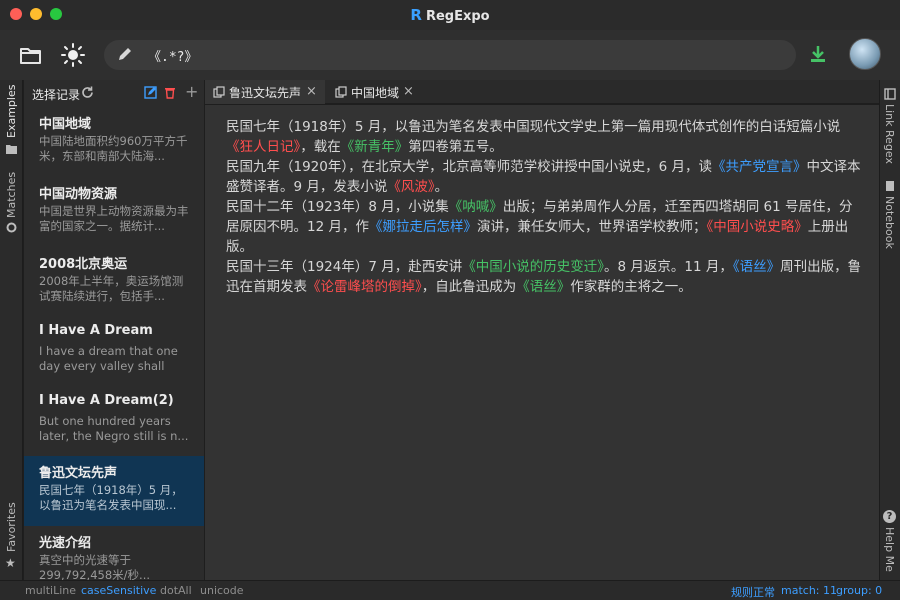 This screenshot has width=900, height=600. I want to click on editor-text-run: 第四卷第五号。, so click(455, 147).